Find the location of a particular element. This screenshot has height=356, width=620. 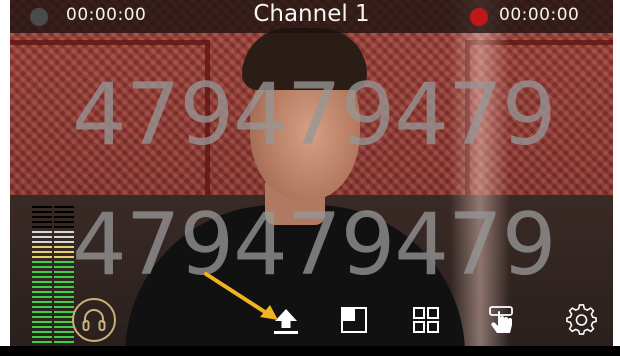

single-view-button is located at coordinates (354, 320).